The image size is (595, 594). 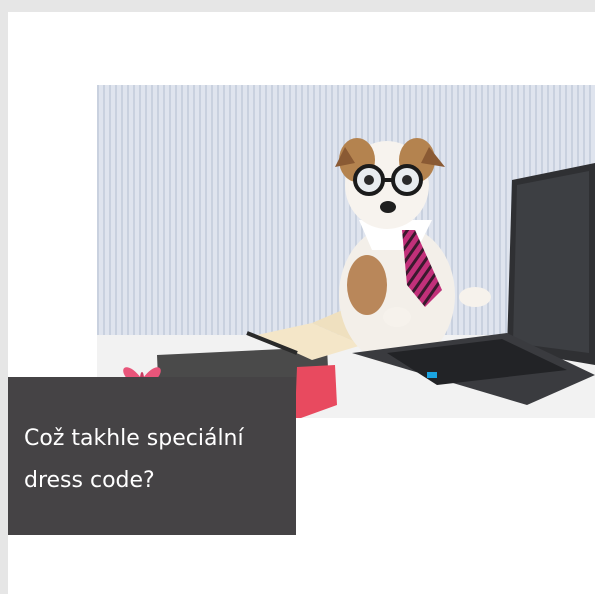 I want to click on caption-line-2: dress code?, so click(x=89, y=480).